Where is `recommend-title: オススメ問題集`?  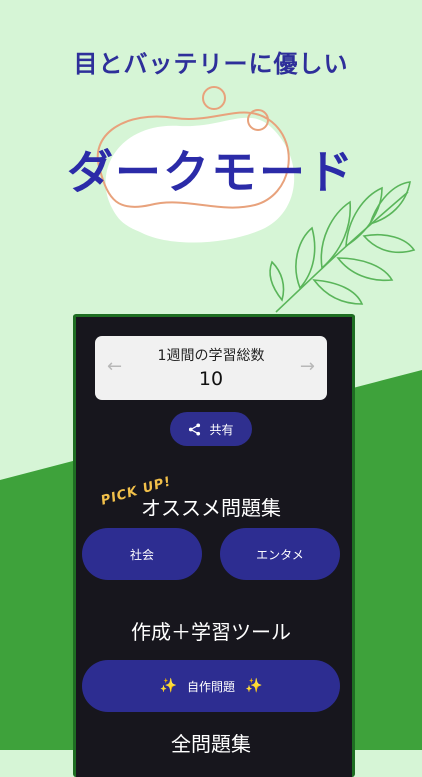 recommend-title: オススメ問題集 is located at coordinates (211, 508).